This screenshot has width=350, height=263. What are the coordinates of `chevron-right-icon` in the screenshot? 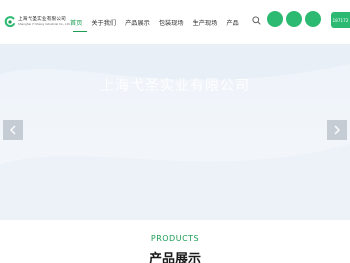 It's located at (337, 130).